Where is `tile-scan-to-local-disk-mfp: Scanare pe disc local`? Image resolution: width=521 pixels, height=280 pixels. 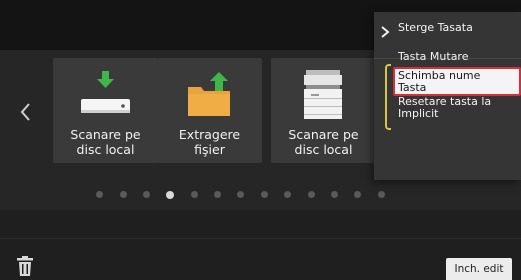
tile-scan-to-local-disk-mfp: Scanare pe disc local is located at coordinates (323, 110).